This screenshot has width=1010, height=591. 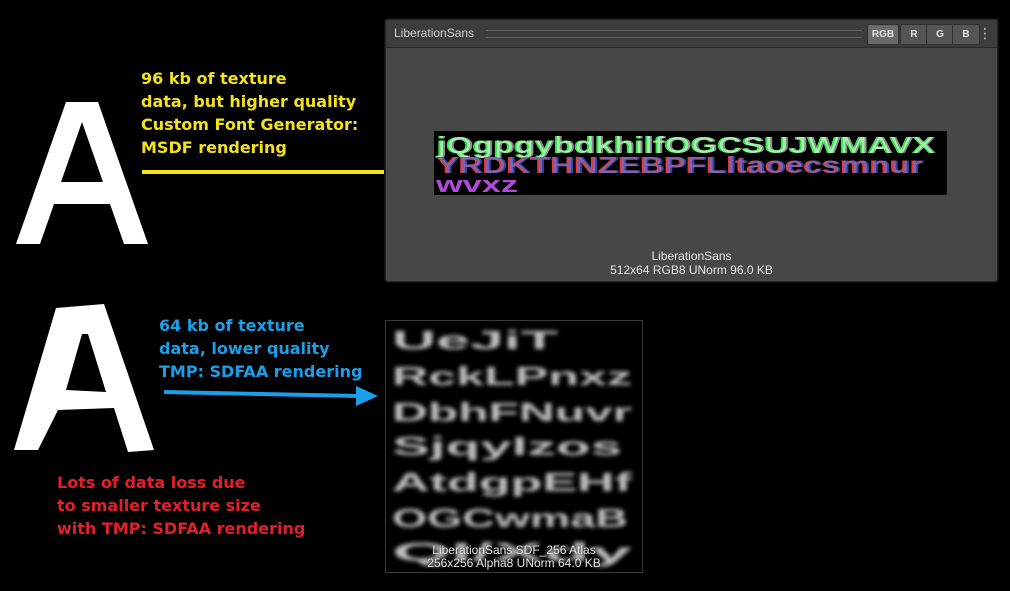 I want to click on sdf-atlas-row: RckLPnxz, so click(x=512, y=376).